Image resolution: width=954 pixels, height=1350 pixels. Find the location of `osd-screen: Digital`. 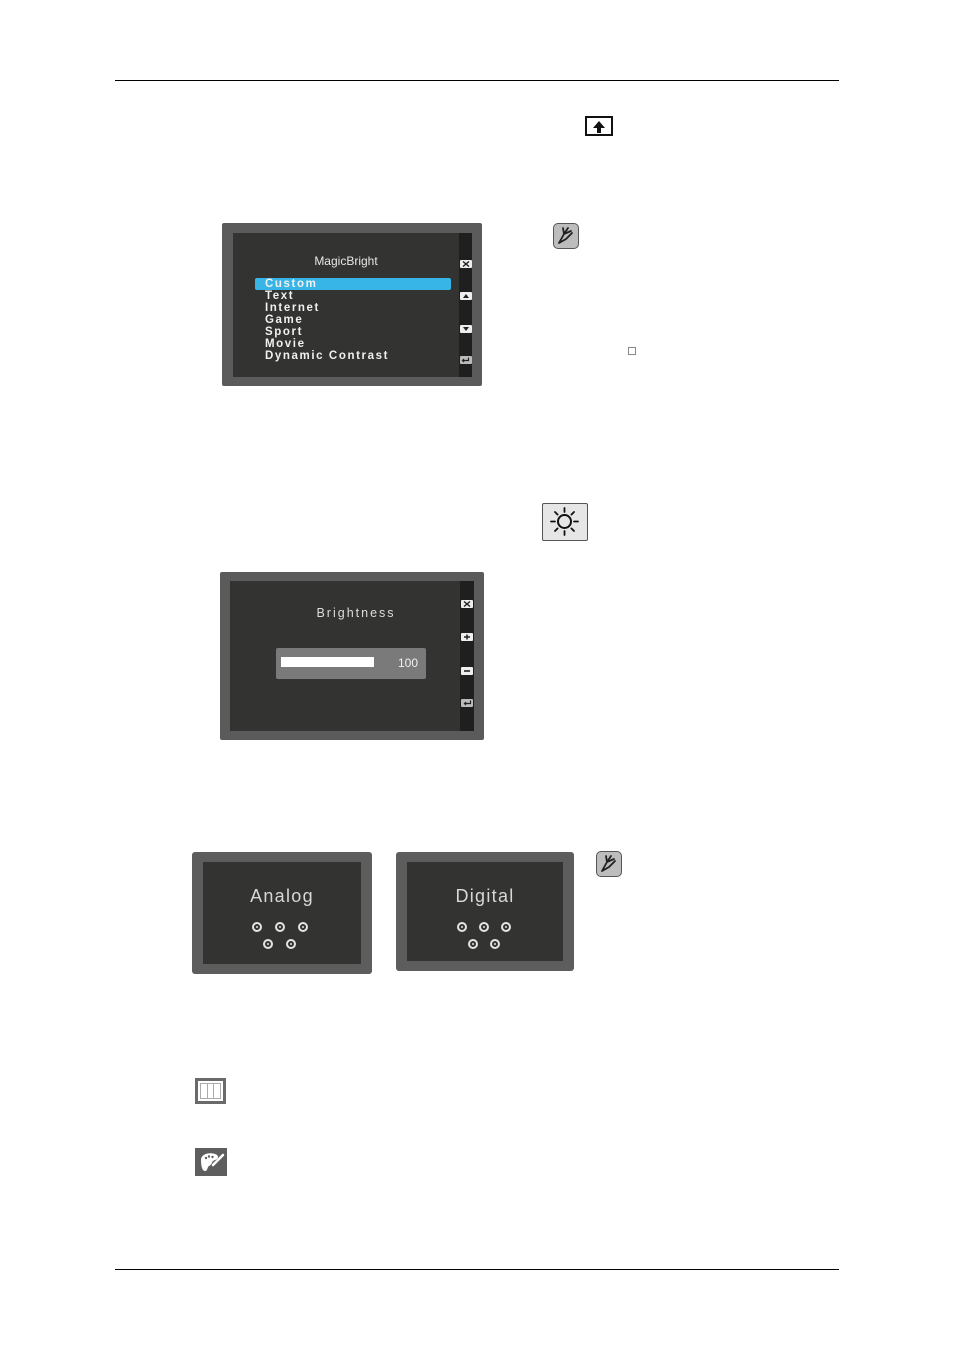

osd-screen: Digital is located at coordinates (485, 911).